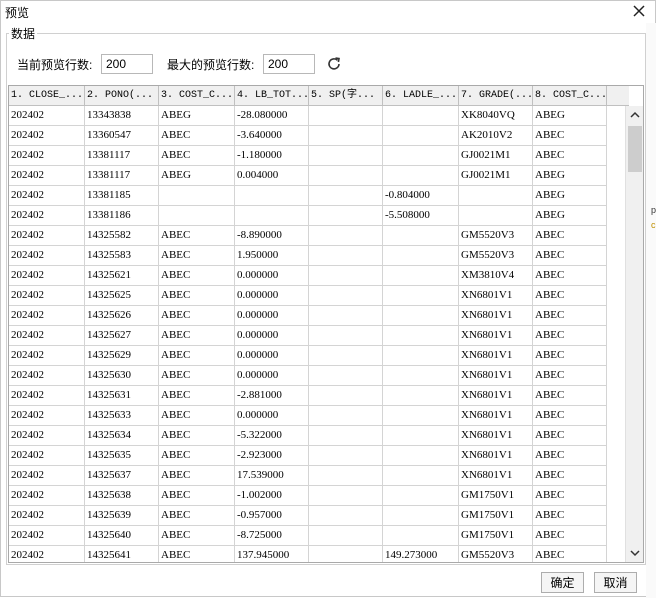 This screenshot has height=598, width=656. I want to click on chevron-up-icon, so click(635, 114).